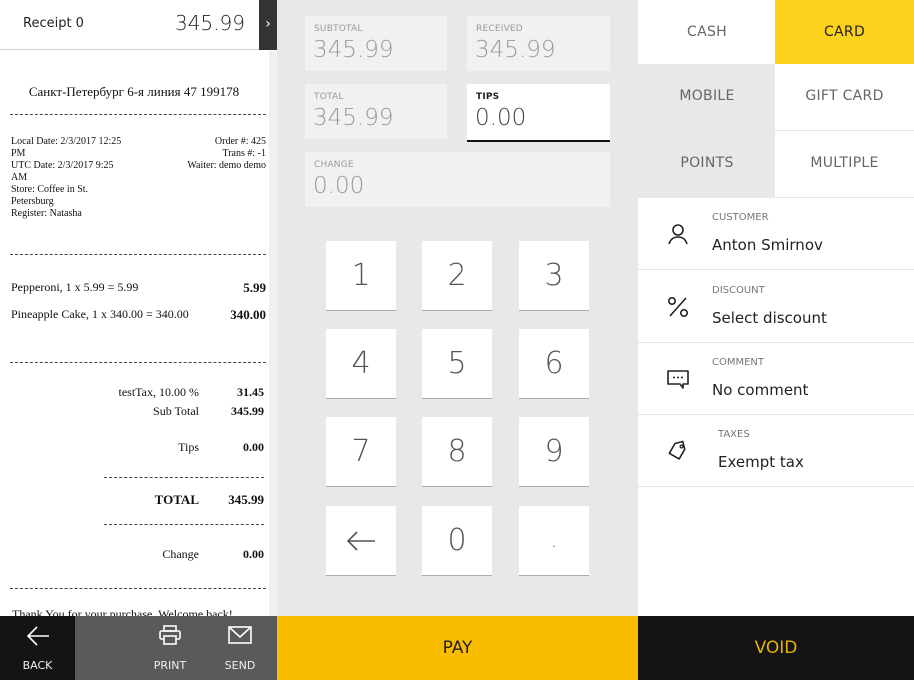 This screenshot has height=680, width=914. Describe the element at coordinates (361, 364) in the screenshot. I see `key-4: 4` at that location.